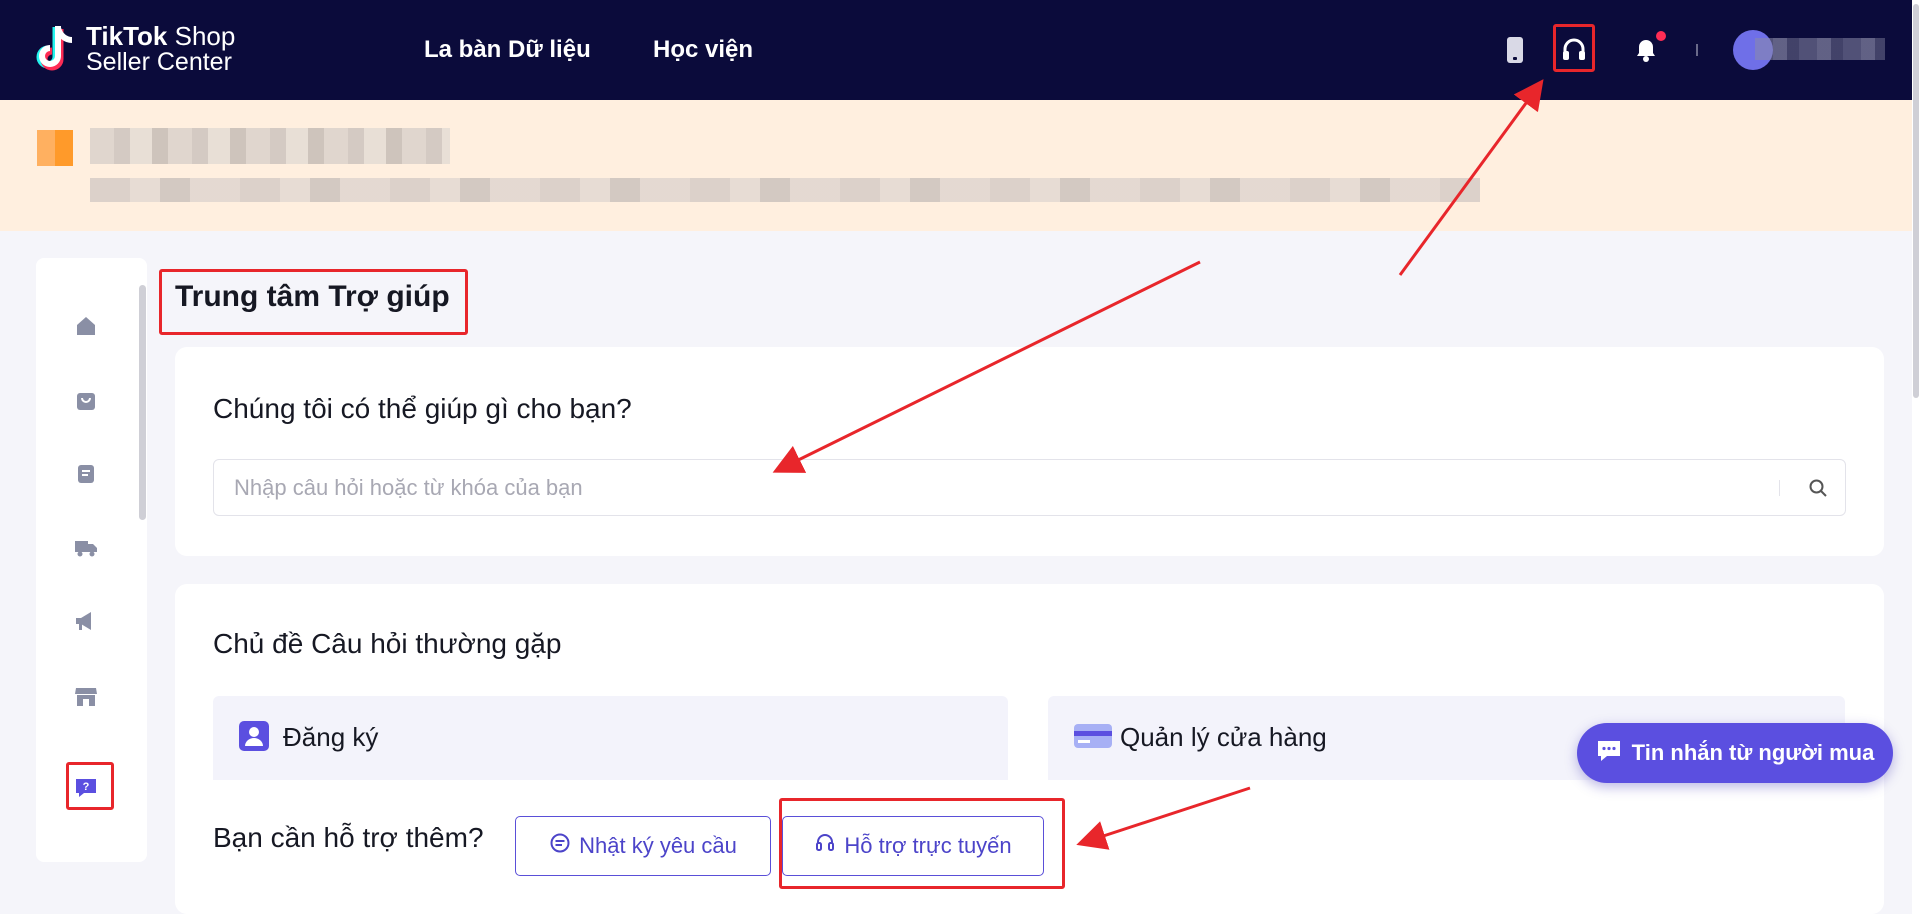  I want to click on tiktok-logo-icon, so click(57, 49).